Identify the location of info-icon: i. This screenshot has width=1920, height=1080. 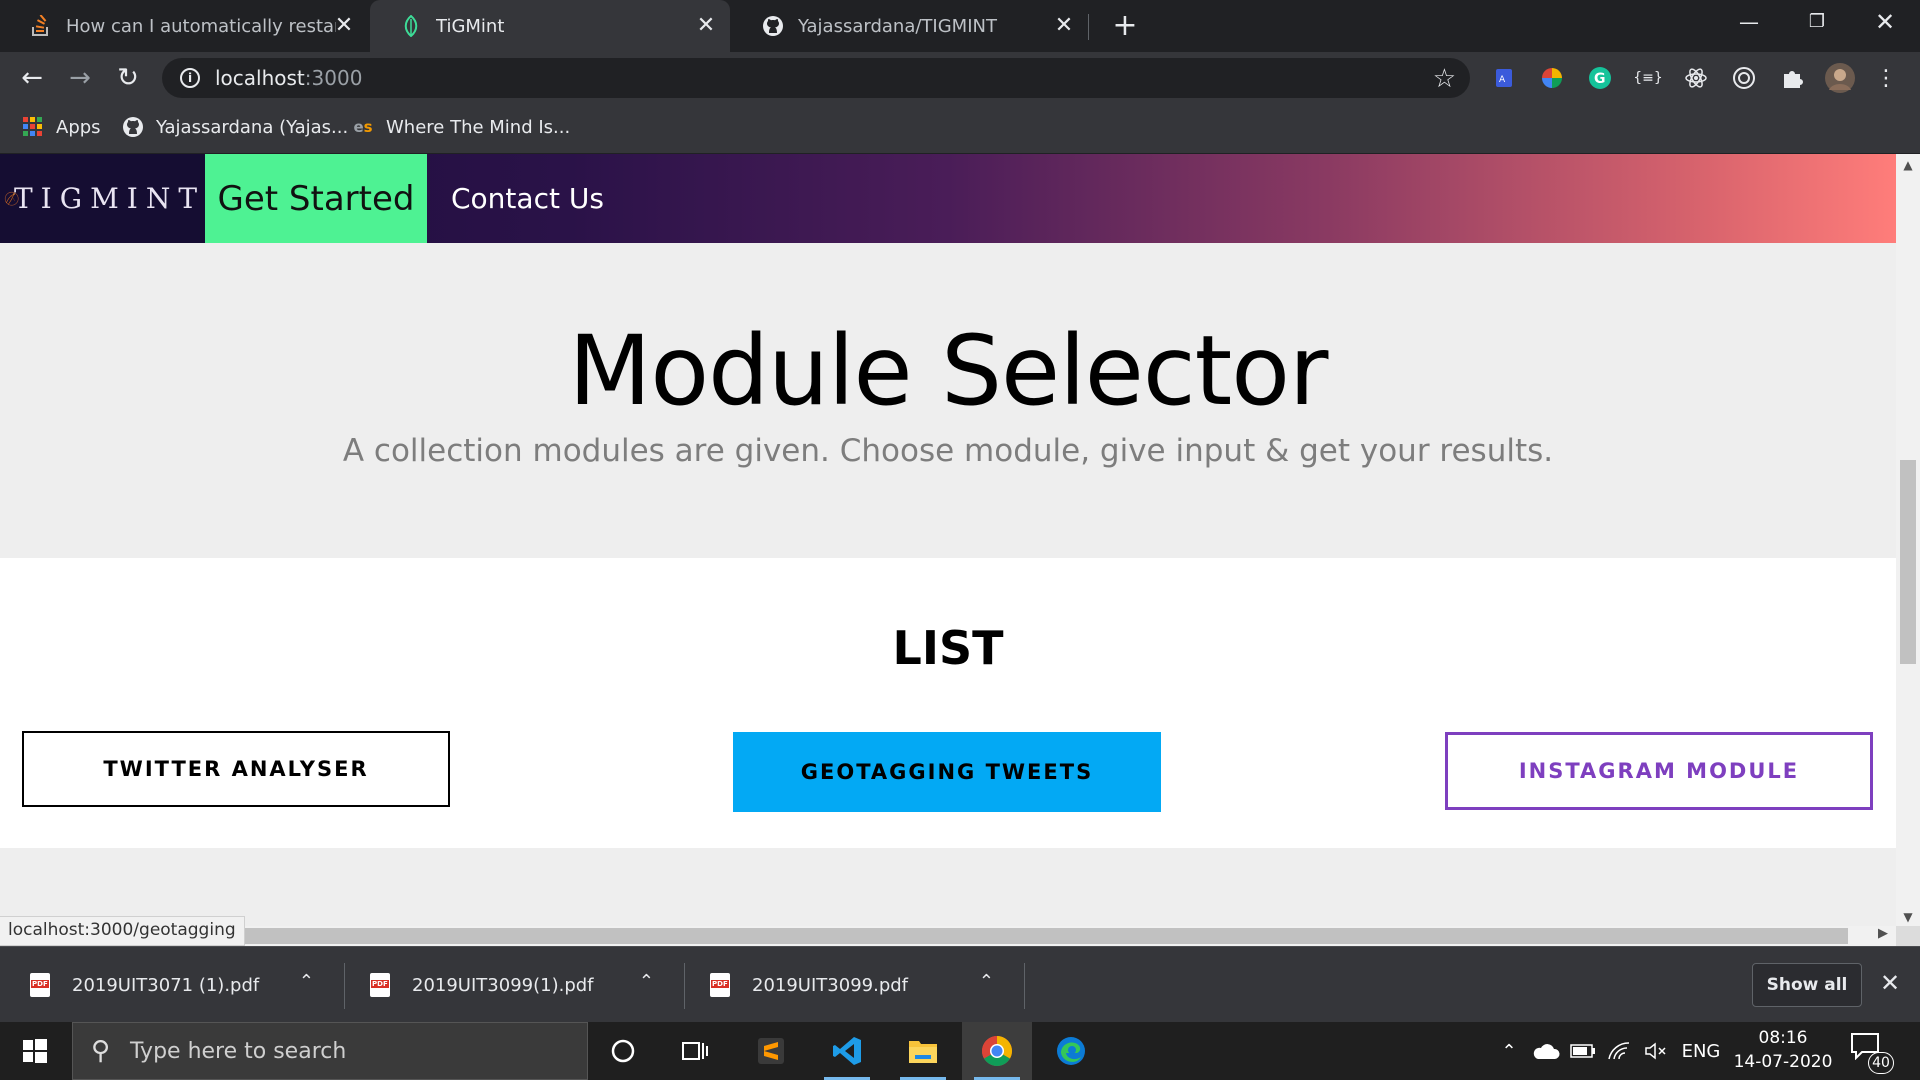
(190, 78).